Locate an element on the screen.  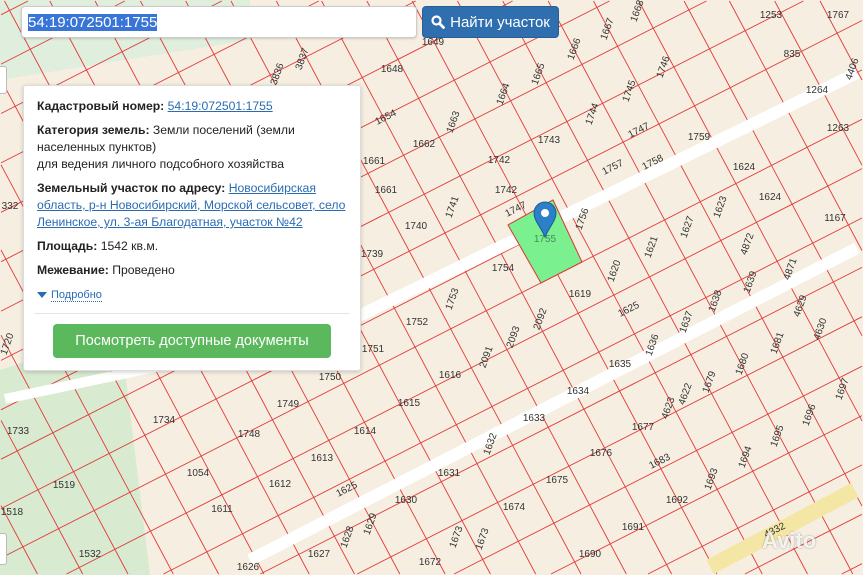
parcel-label: 1649 is located at coordinates (433, 42).